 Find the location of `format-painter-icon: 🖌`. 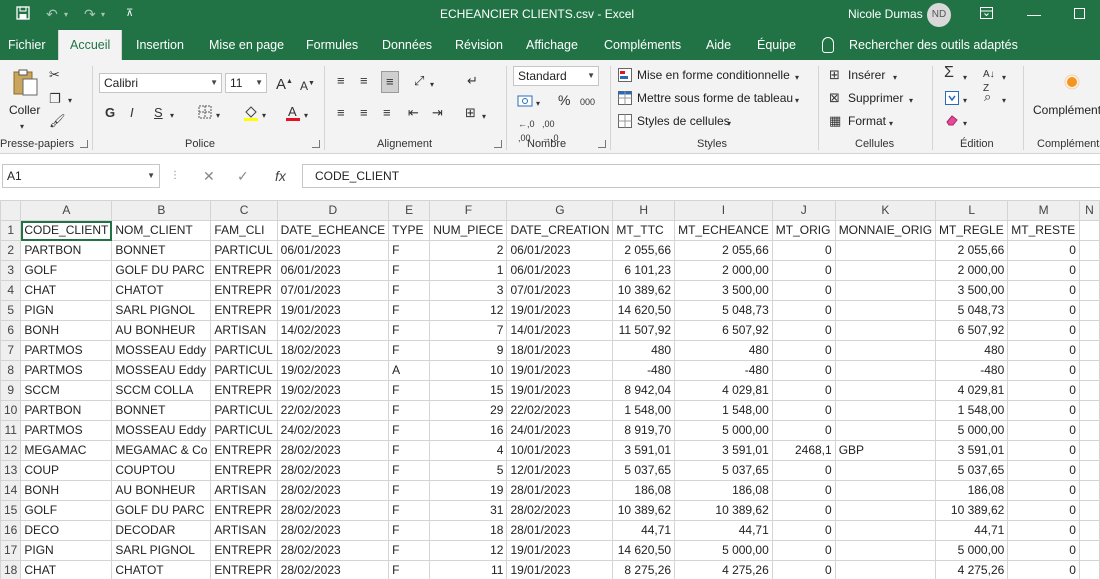

format-painter-icon: 🖌 is located at coordinates (57, 121).